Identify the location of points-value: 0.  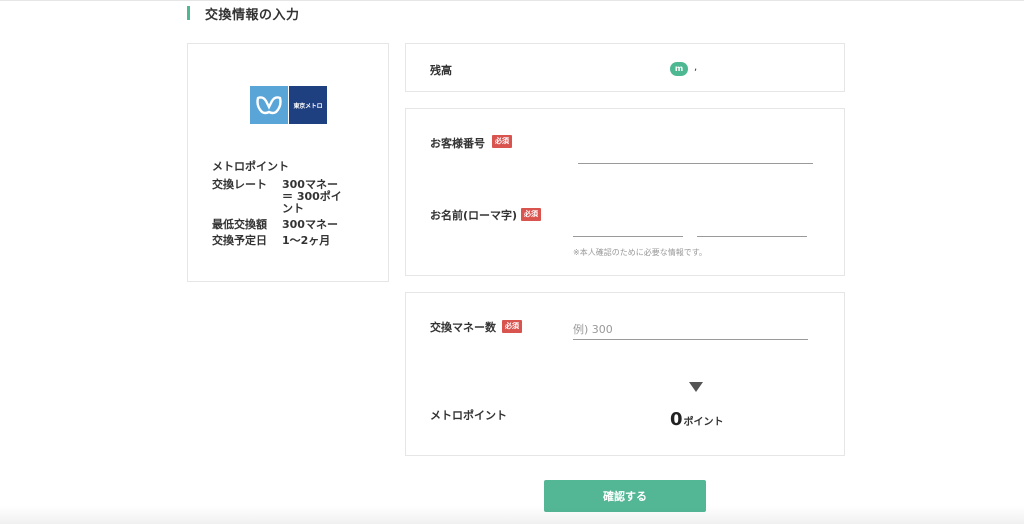
(676, 419).